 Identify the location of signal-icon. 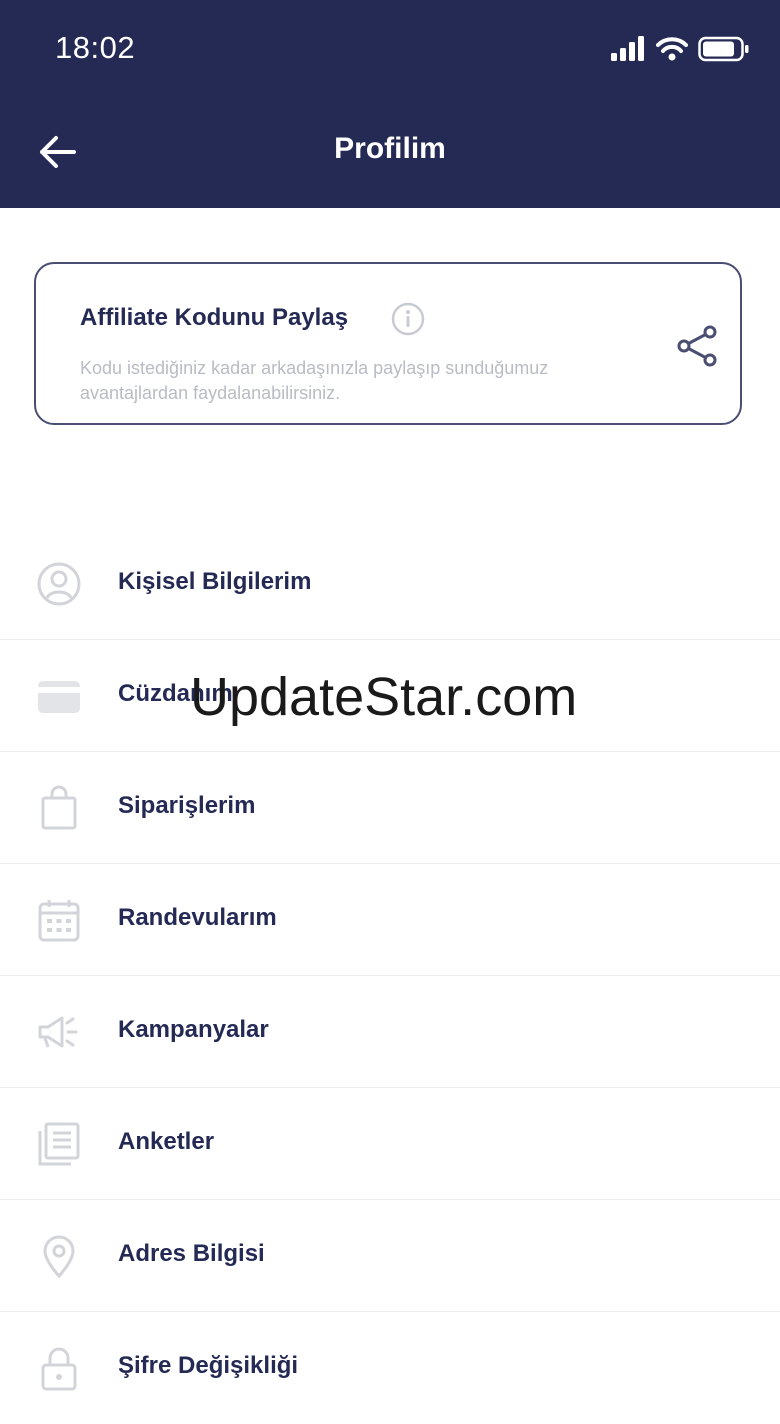
(627, 48).